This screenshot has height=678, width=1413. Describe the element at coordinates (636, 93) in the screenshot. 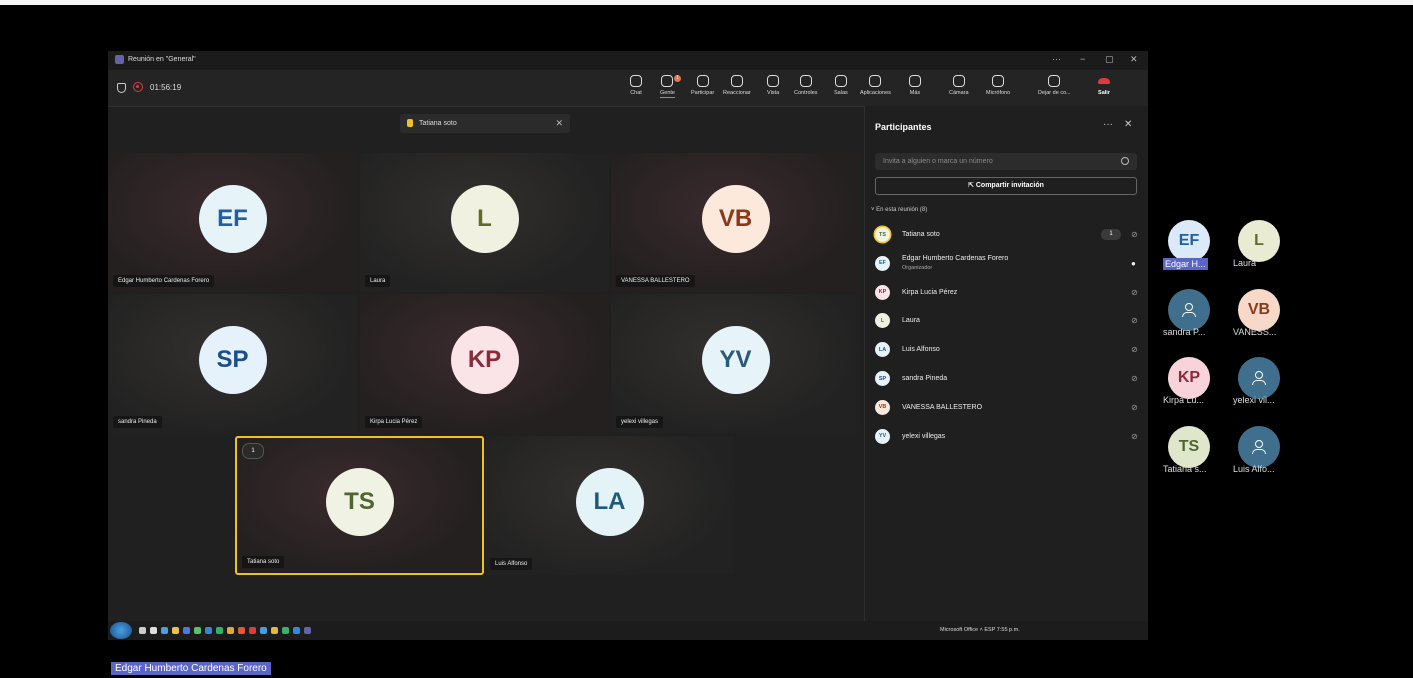

I see `toolbar-button-label: Chat` at that location.